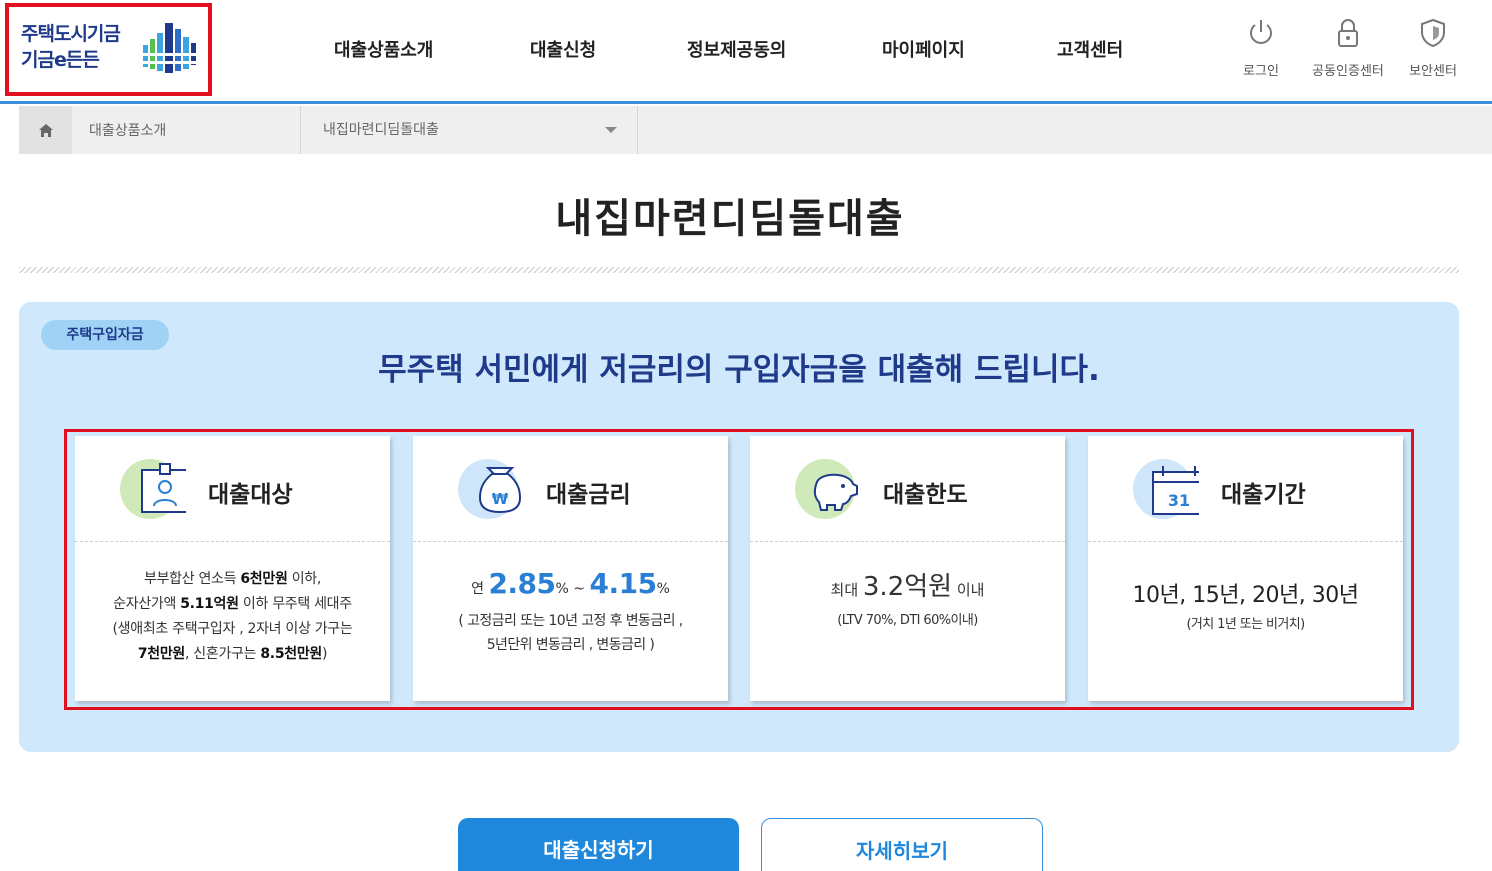 The image size is (1492, 871). What do you see at coordinates (1245, 624) in the screenshot?
I see `period-note: (거치 1년 또는 비거치)` at bounding box center [1245, 624].